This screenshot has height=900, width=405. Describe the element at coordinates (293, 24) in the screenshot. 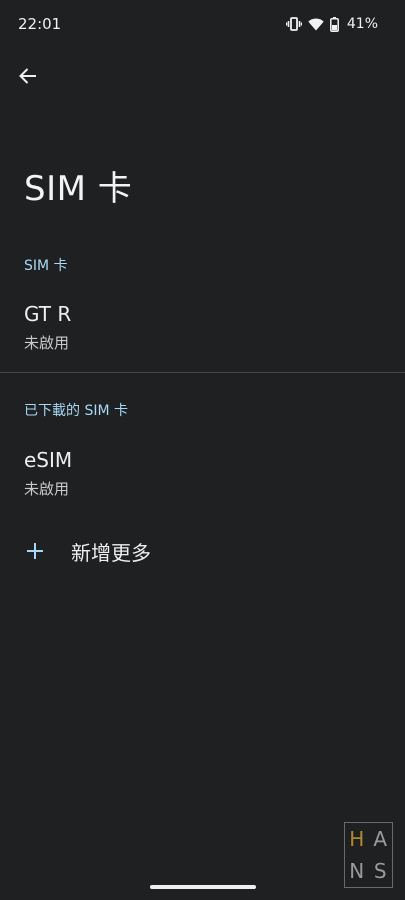

I see `vibrate-icon` at that location.